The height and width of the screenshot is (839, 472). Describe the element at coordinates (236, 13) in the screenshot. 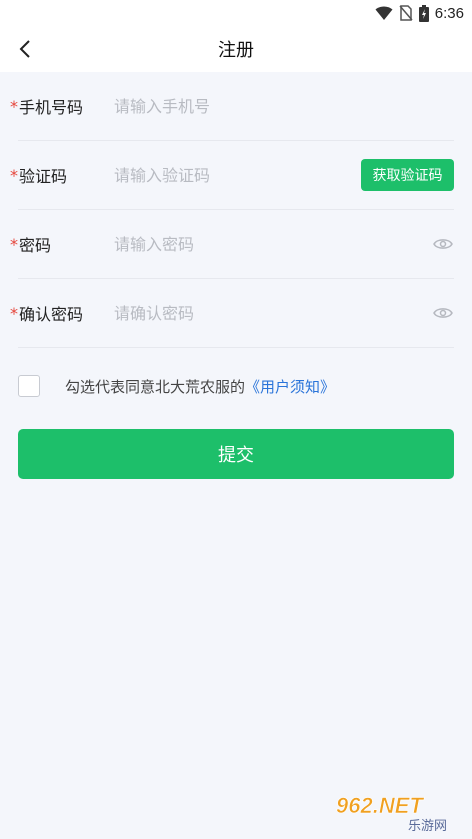

I see `status-bar: 6:36` at that location.